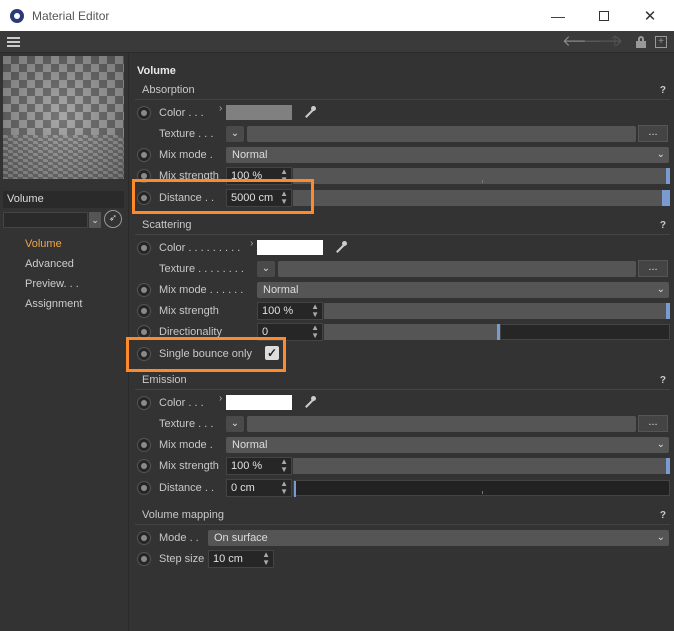  What do you see at coordinates (205, 354) in the screenshot?
I see `field-label: Single bounce only` at bounding box center [205, 354].